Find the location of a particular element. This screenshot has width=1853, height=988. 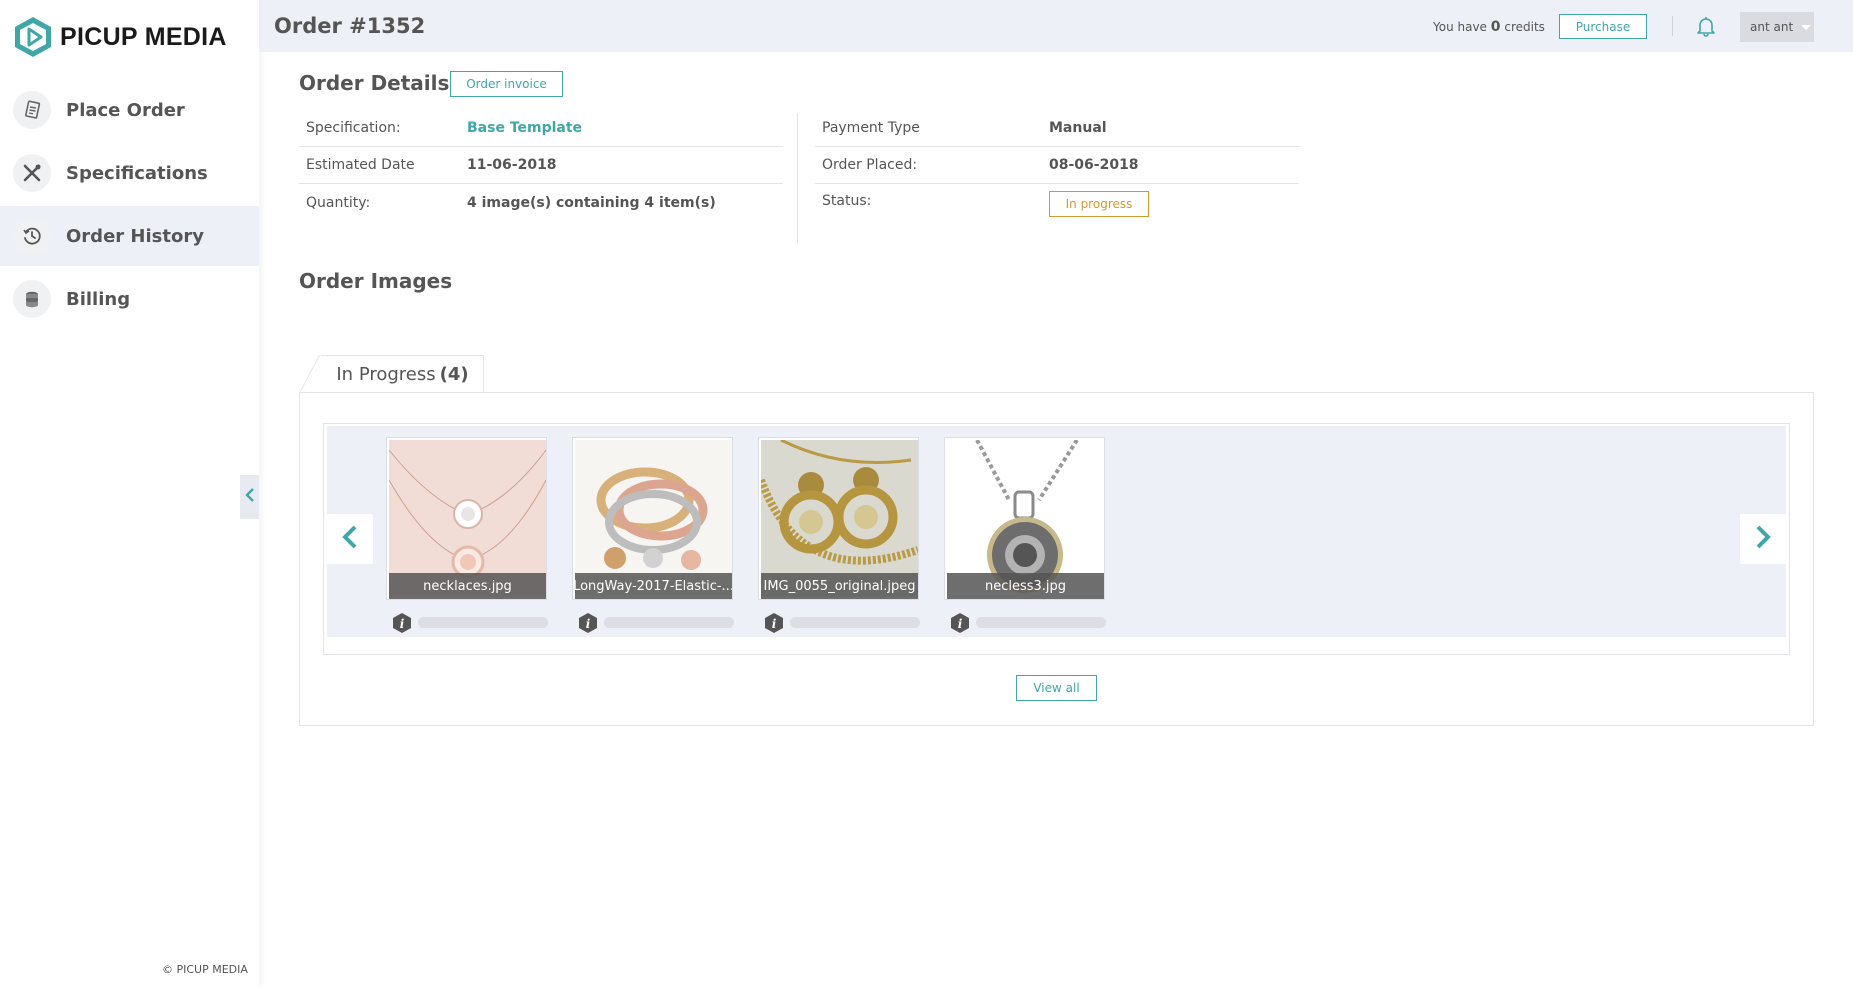

image-thumbnail: IMG_0055_original.jpeg is located at coordinates (838, 518).